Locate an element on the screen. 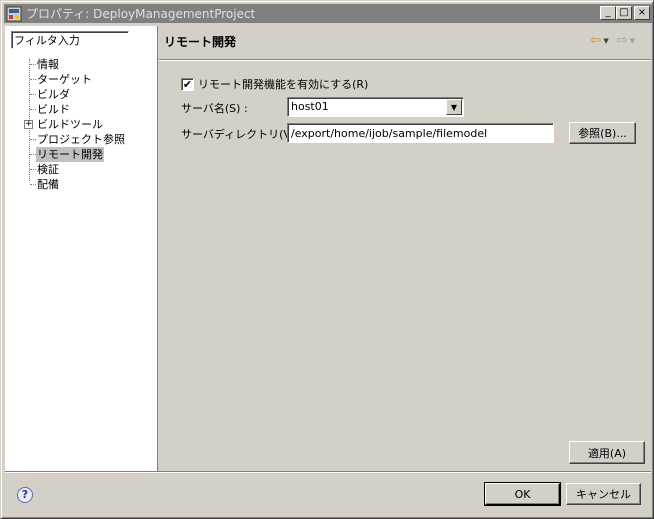 The height and width of the screenshot is (519, 654). server-directory-input is located at coordinates (420, 133).